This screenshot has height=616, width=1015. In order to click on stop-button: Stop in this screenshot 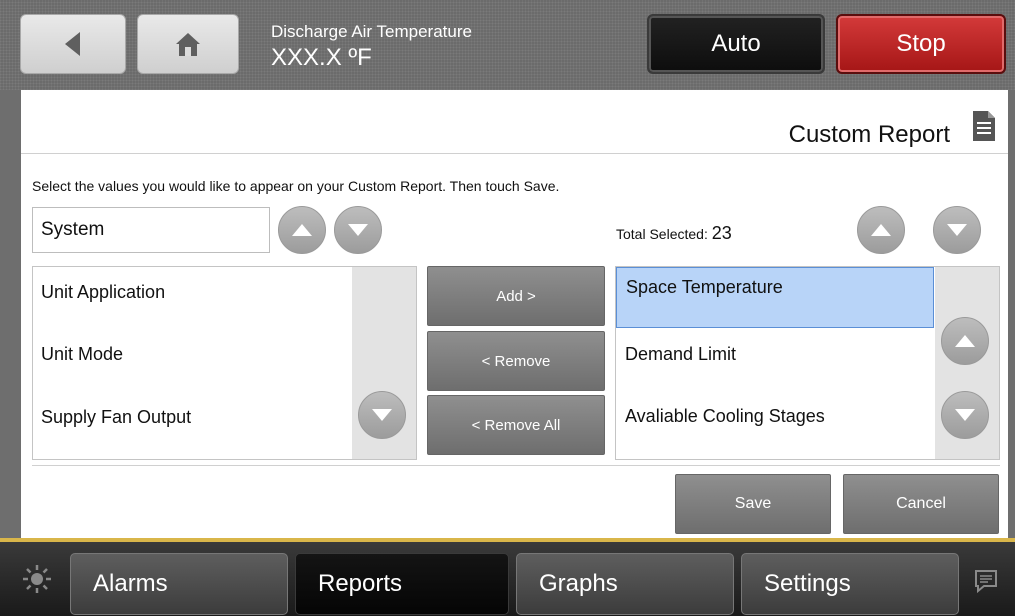, I will do `click(921, 44)`.